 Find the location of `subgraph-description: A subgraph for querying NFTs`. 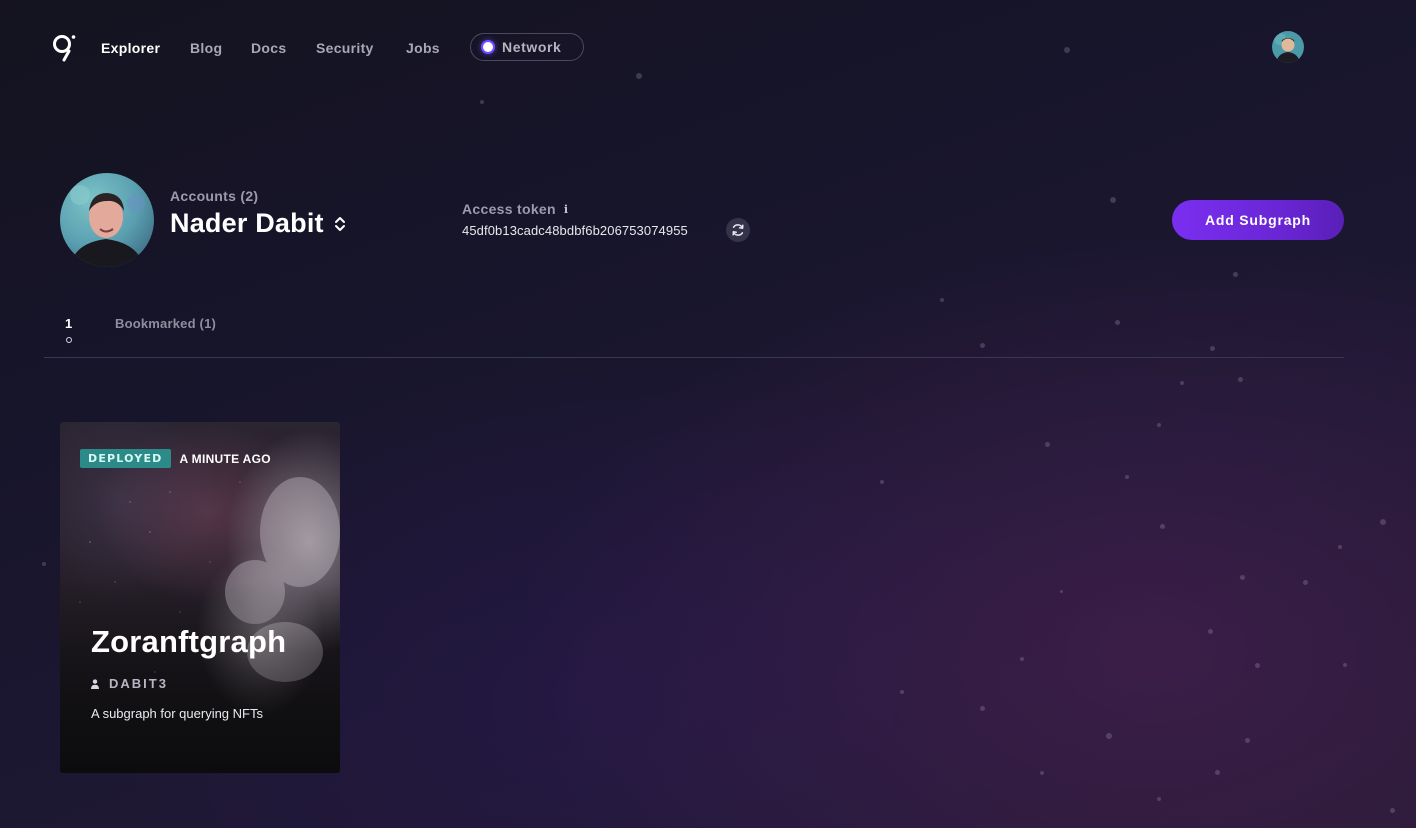

subgraph-description: A subgraph for querying NFTs is located at coordinates (177, 713).